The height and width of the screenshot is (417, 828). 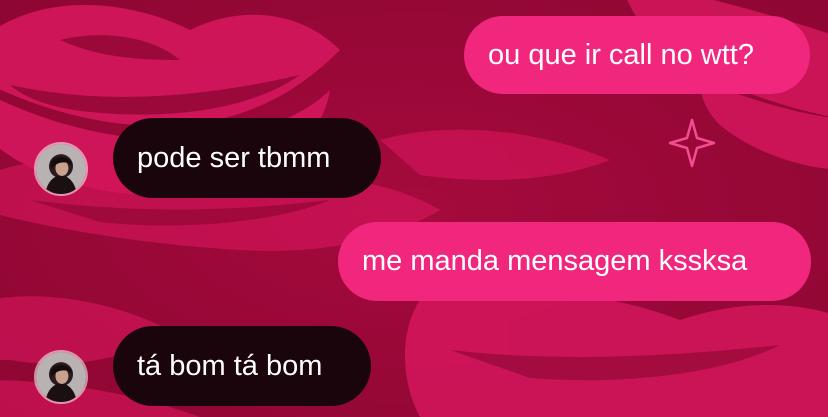 What do you see at coordinates (621, 54) in the screenshot?
I see `message-text: ou que ir call no wtt?` at bounding box center [621, 54].